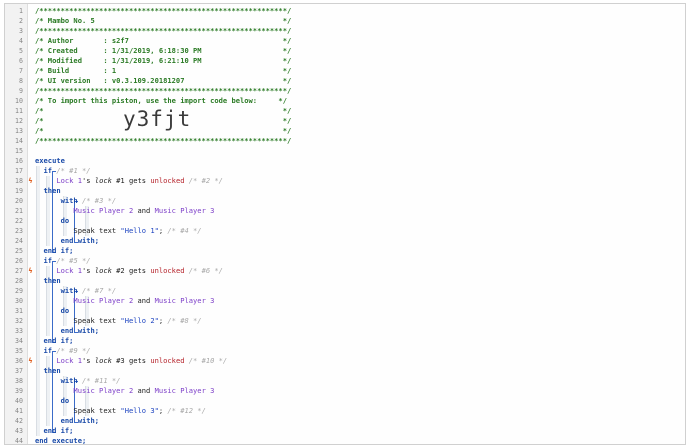  What do you see at coordinates (19, 301) in the screenshot?
I see `line-number: 30` at bounding box center [19, 301].